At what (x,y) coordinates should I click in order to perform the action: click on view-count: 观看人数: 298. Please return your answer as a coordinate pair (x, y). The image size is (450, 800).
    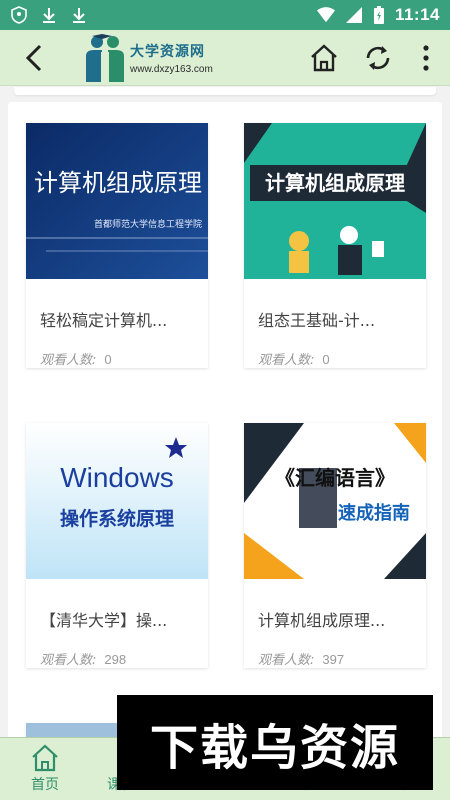
    Looking at the image, I should click on (124, 658).